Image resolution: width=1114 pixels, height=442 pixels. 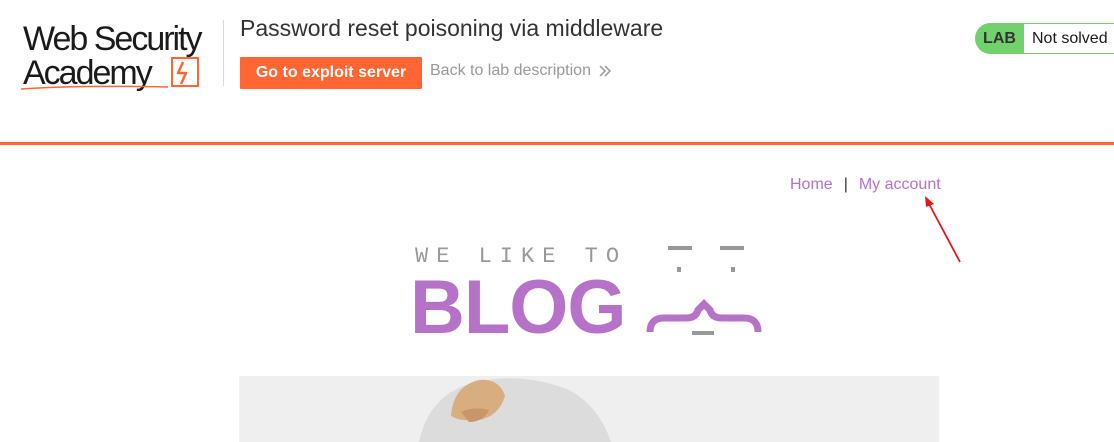 What do you see at coordinates (1069, 38) in the screenshot?
I see `lab-status-text: Not solved` at bounding box center [1069, 38].